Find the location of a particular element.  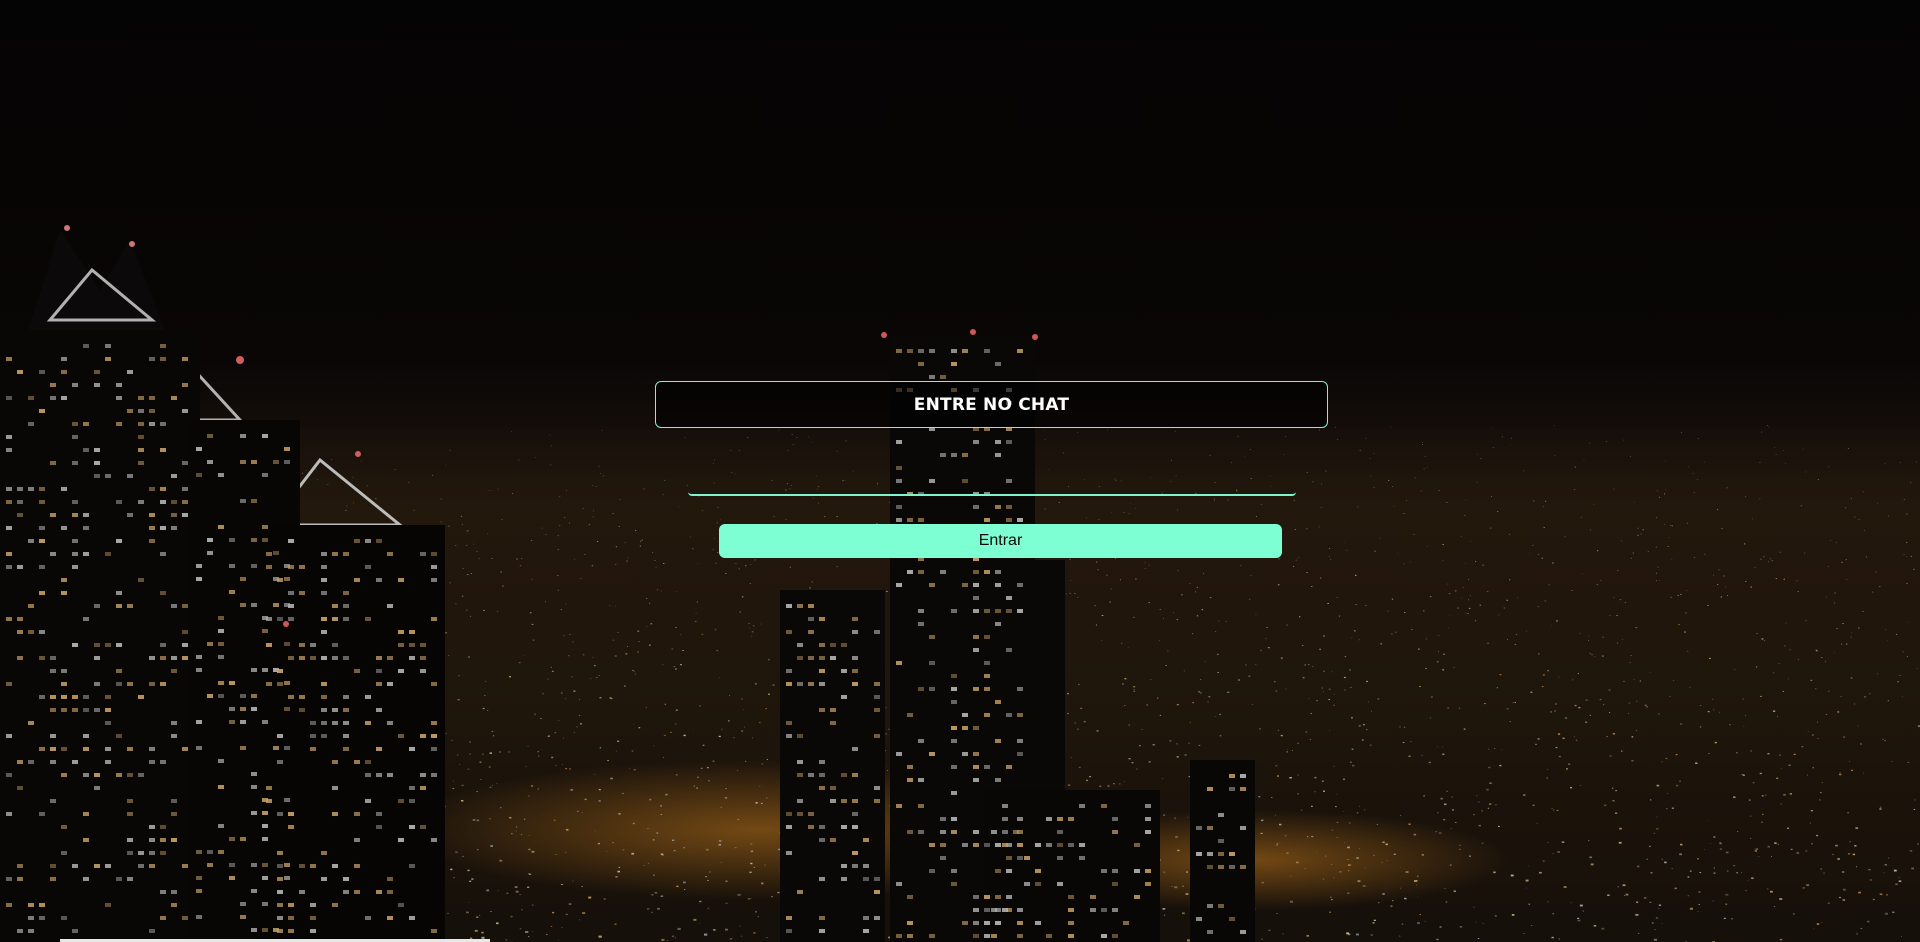

chat-title-box: ENTRE NO CHAT is located at coordinates (991, 404).